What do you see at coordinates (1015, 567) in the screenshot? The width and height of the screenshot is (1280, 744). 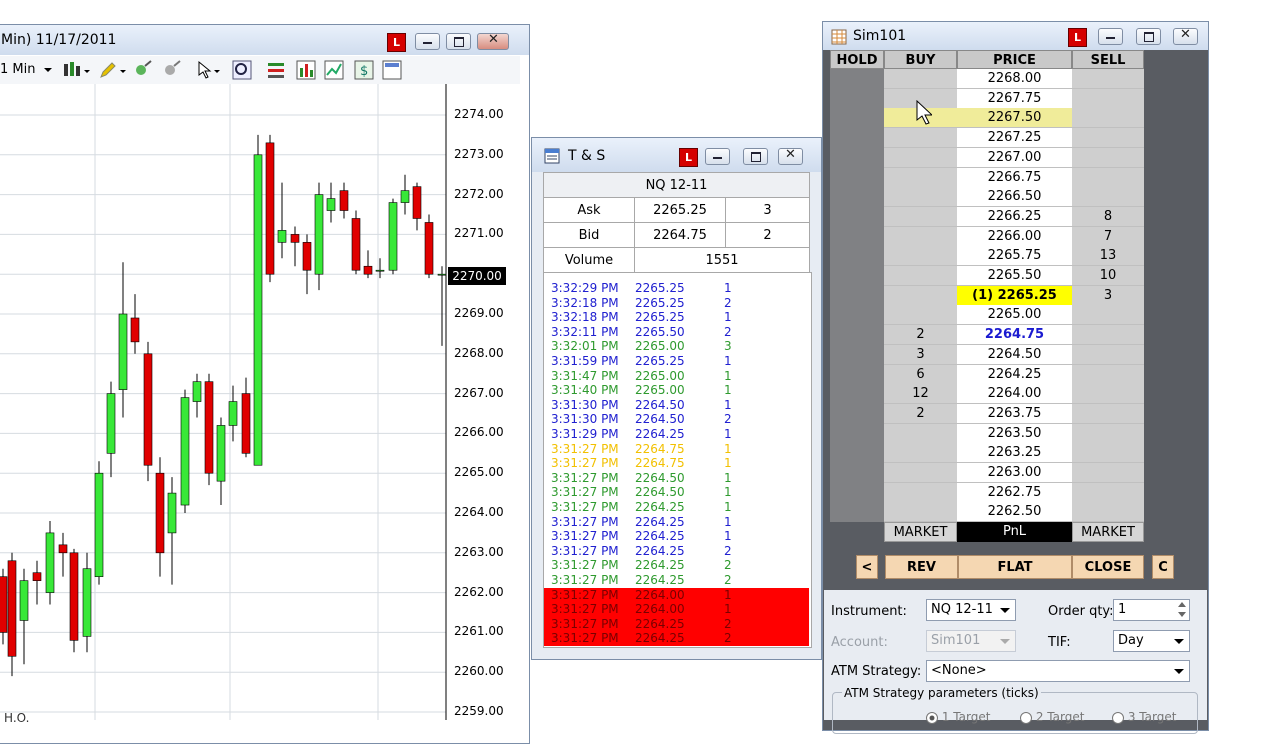 I see `flatten-button: FLAT` at bounding box center [1015, 567].